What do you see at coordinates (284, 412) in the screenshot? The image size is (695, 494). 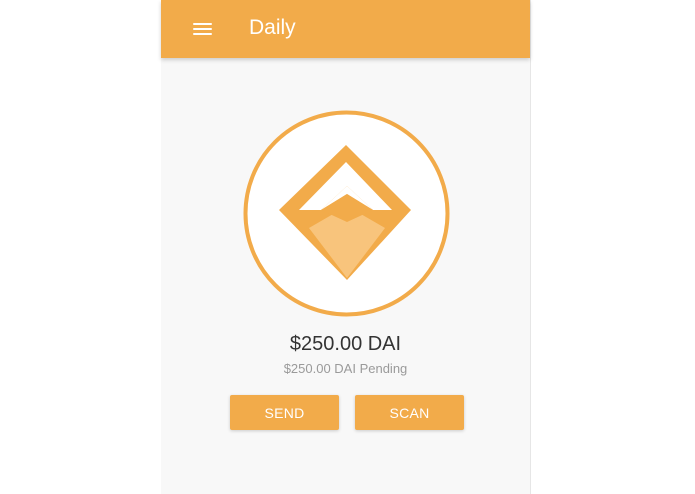 I see `send-button: SEND` at bounding box center [284, 412].